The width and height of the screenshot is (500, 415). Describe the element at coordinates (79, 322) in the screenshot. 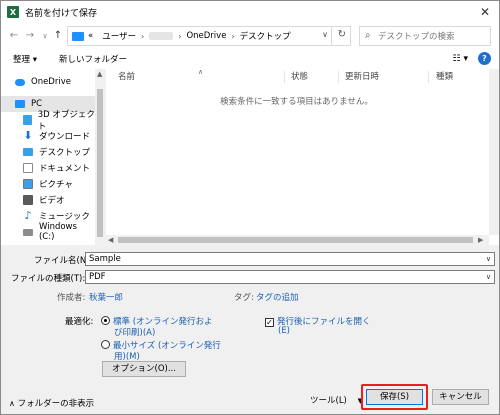

I see `optimize-label: 最適化:` at that location.